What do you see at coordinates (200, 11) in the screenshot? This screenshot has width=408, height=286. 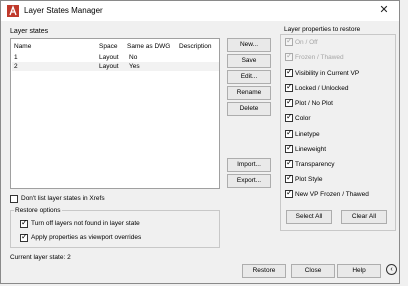 I see `title-bar: Layer States Manager ✕` at bounding box center [200, 11].